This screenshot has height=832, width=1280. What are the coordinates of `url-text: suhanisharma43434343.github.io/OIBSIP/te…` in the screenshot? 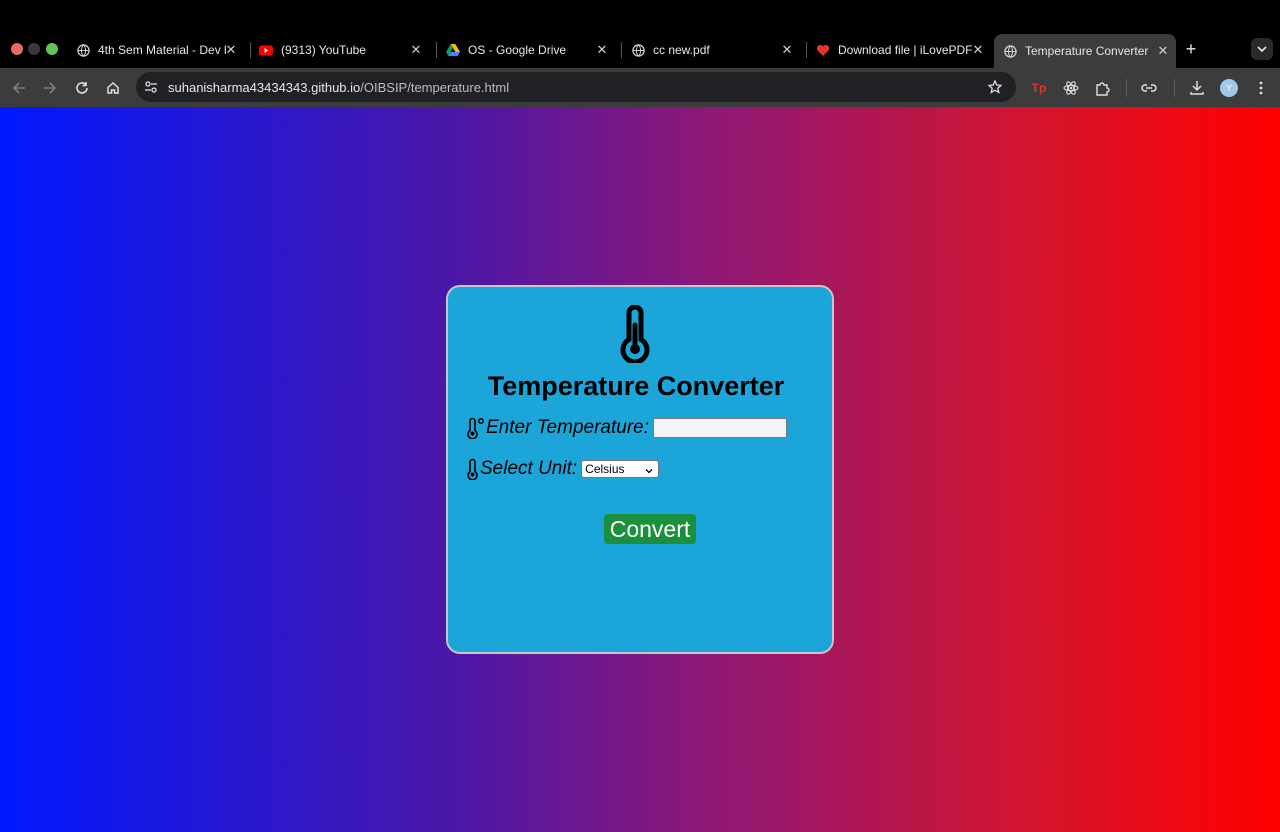 It's located at (338, 87).